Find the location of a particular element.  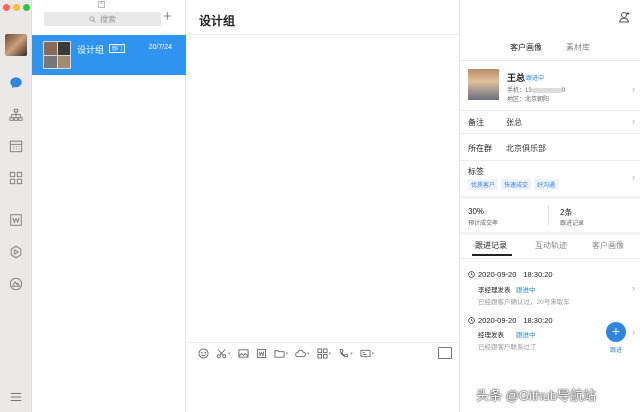

chat-icon is located at coordinates (16, 83).